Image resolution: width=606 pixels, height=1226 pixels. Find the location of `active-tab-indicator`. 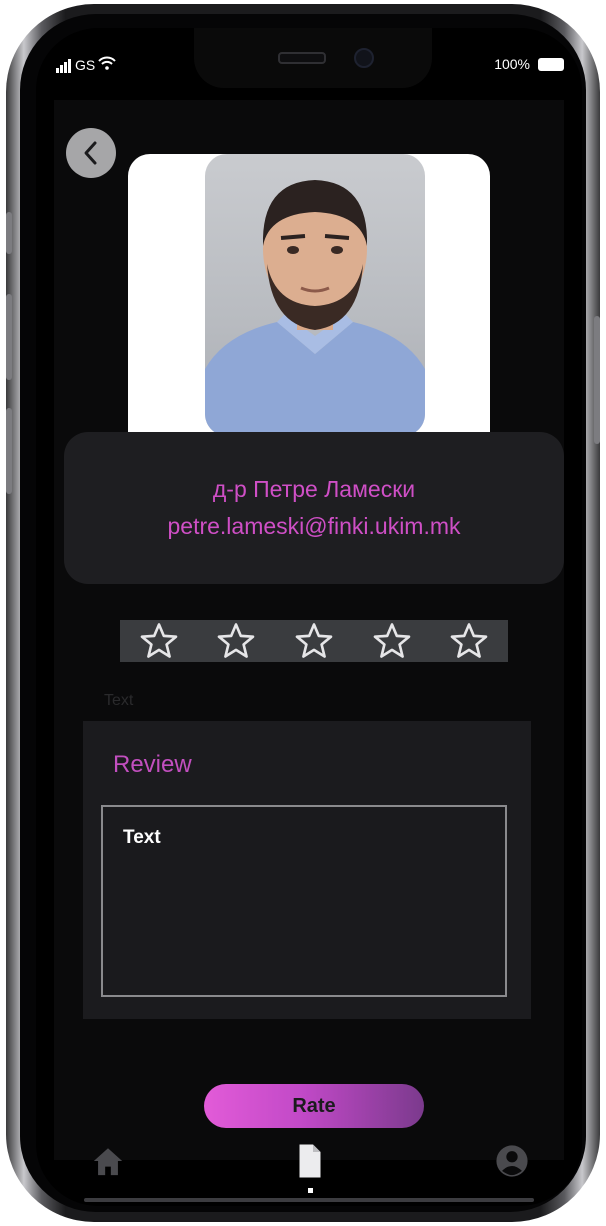

active-tab-indicator is located at coordinates (310, 1190).